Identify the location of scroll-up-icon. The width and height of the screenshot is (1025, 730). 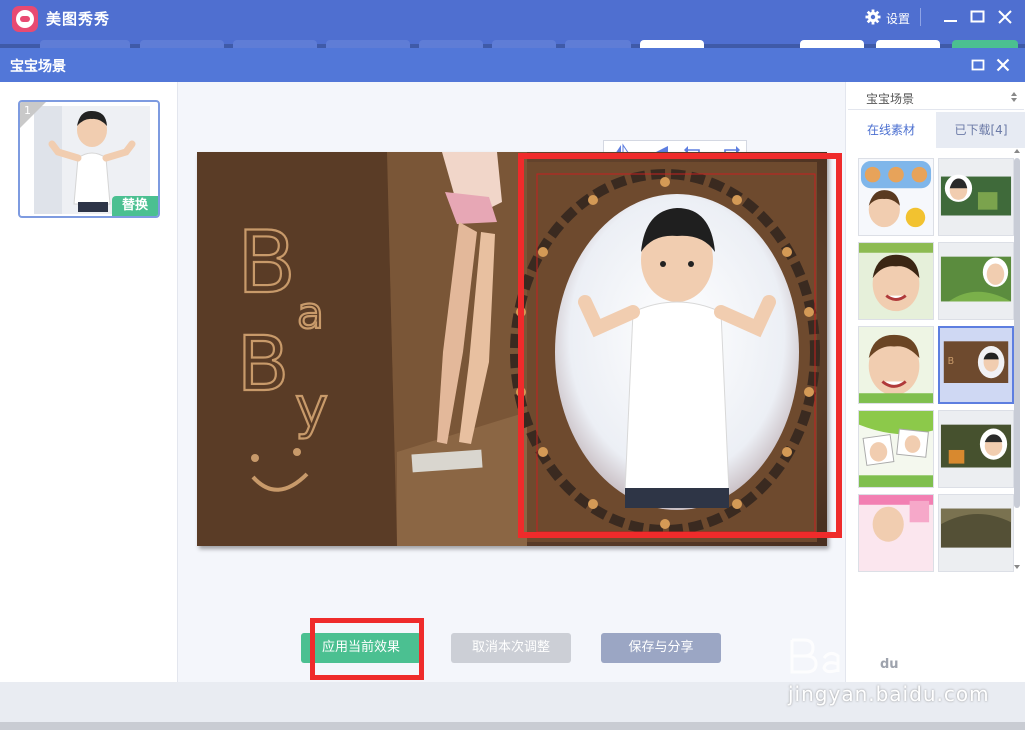
(1017, 151).